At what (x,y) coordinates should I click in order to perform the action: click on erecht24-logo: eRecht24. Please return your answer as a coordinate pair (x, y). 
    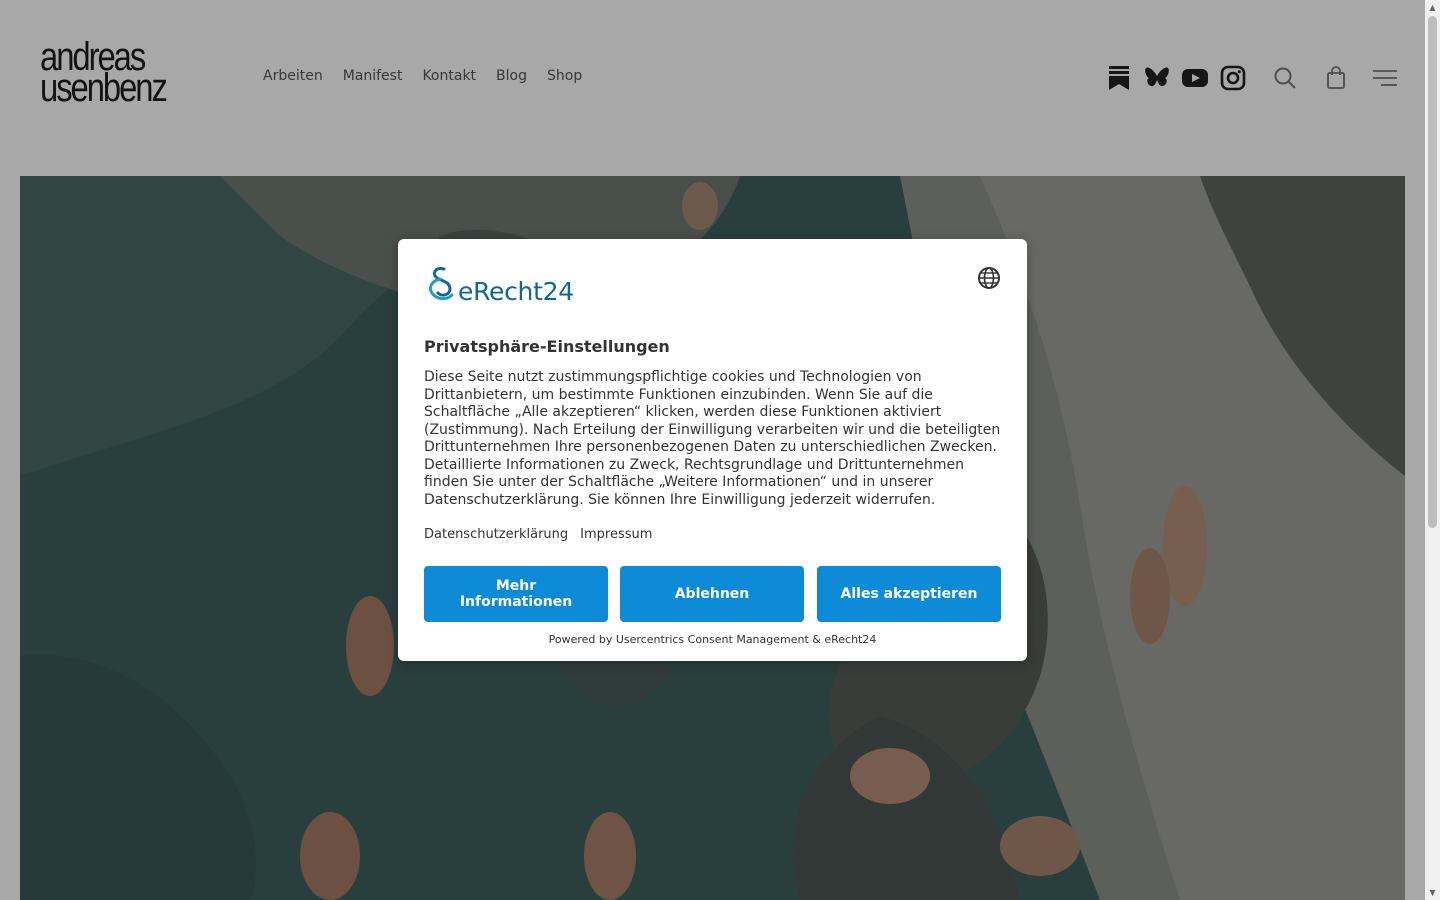
    Looking at the image, I should click on (509, 285).